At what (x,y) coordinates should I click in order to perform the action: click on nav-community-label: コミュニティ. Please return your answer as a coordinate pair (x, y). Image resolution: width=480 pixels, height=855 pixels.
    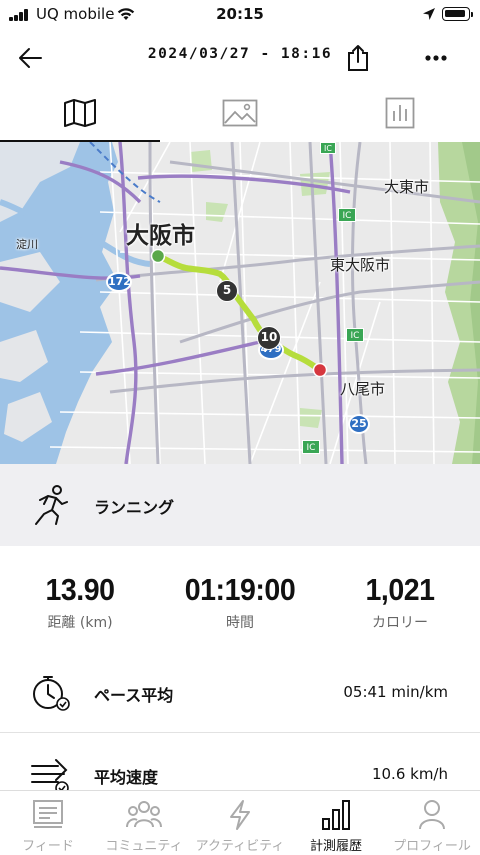
    Looking at the image, I should click on (144, 846).